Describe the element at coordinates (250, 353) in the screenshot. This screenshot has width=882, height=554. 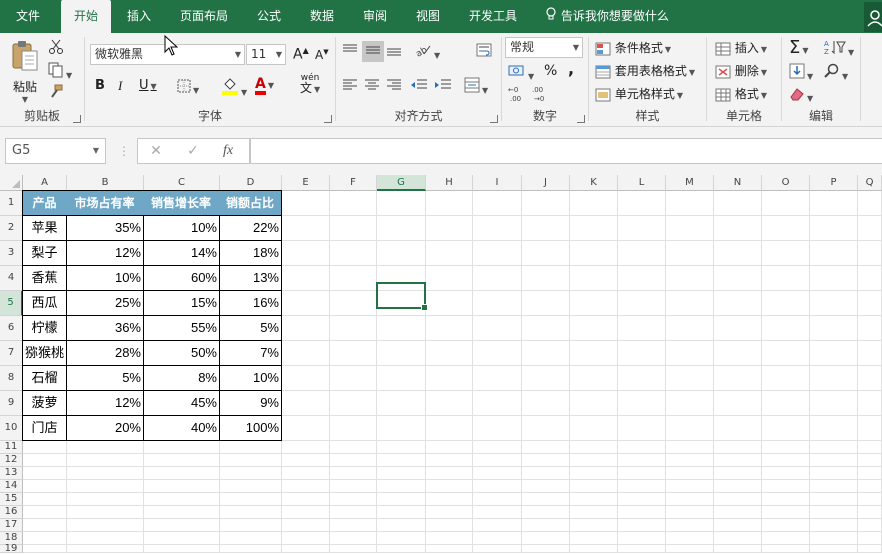
I see `table-cell: 7%` at that location.